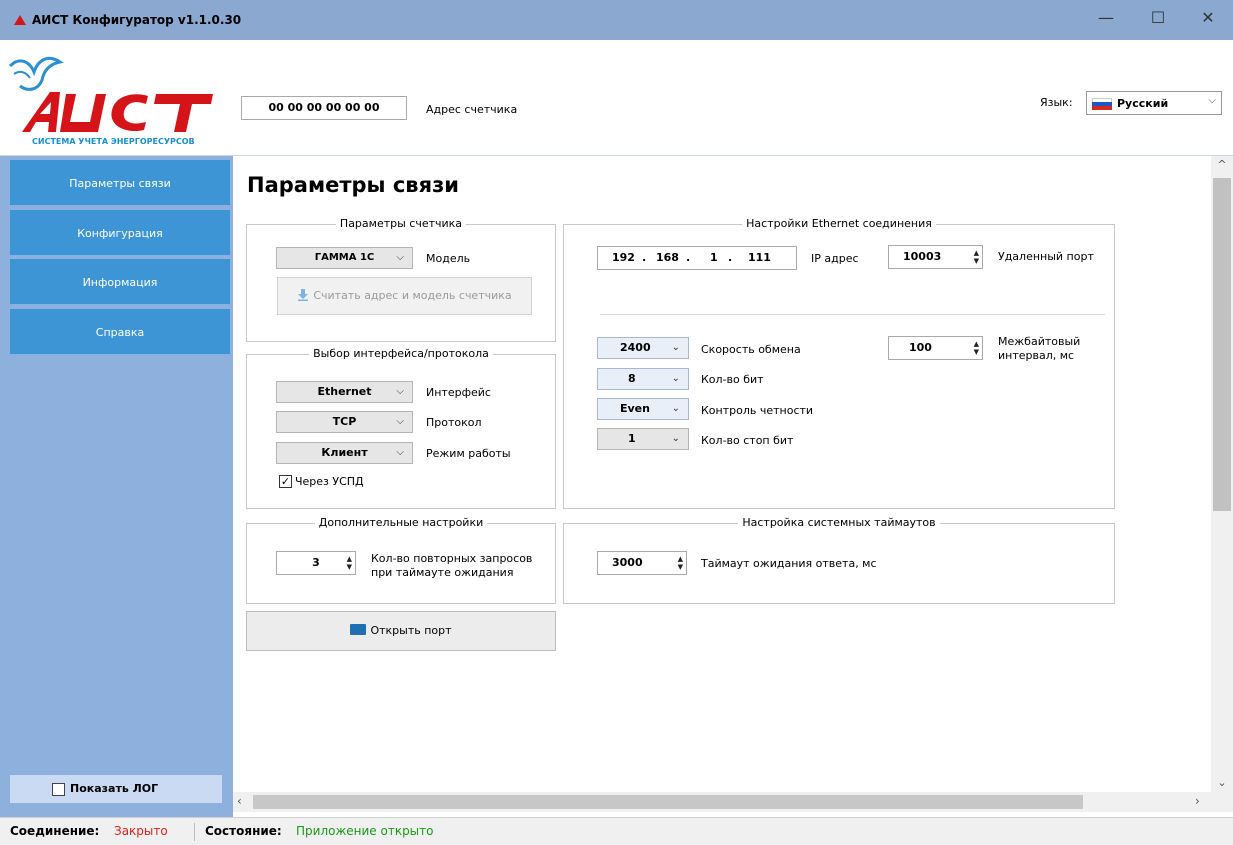 The height and width of the screenshot is (845, 1233). What do you see at coordinates (458, 392) in the screenshot?
I see `interface-label: Интерфейс` at bounding box center [458, 392].